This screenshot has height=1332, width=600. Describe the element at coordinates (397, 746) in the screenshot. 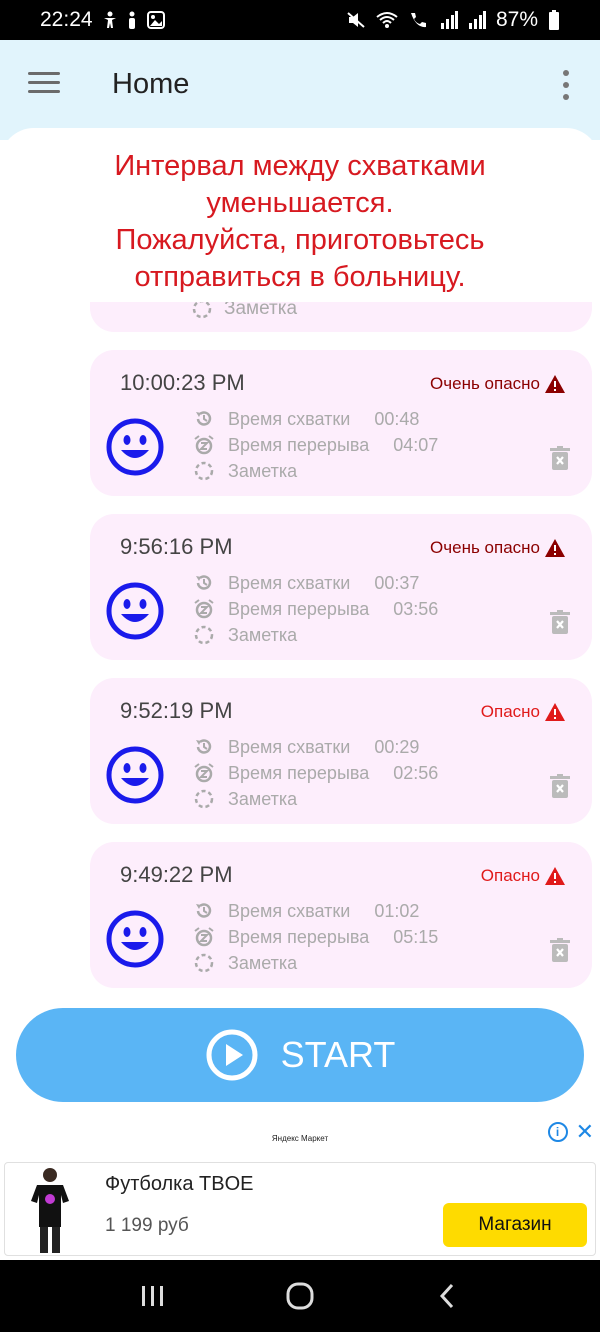

I see `contraction-value: 00:29` at that location.